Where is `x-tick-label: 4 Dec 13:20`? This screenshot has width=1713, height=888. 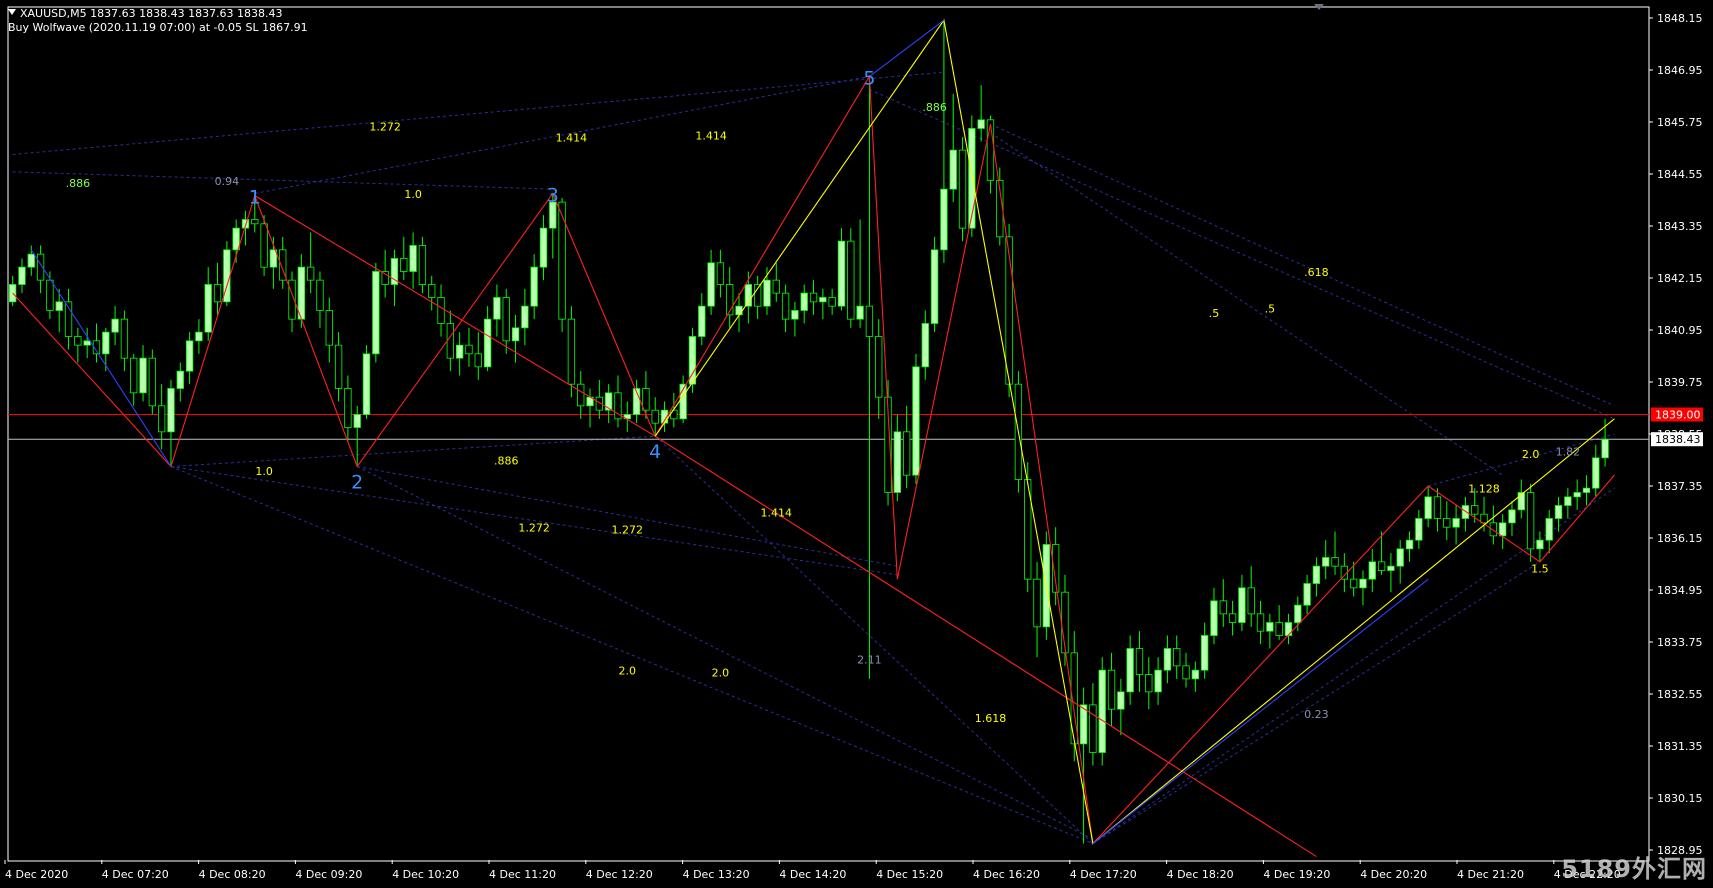
x-tick-label: 4 Dec 13:20 is located at coordinates (716, 874).